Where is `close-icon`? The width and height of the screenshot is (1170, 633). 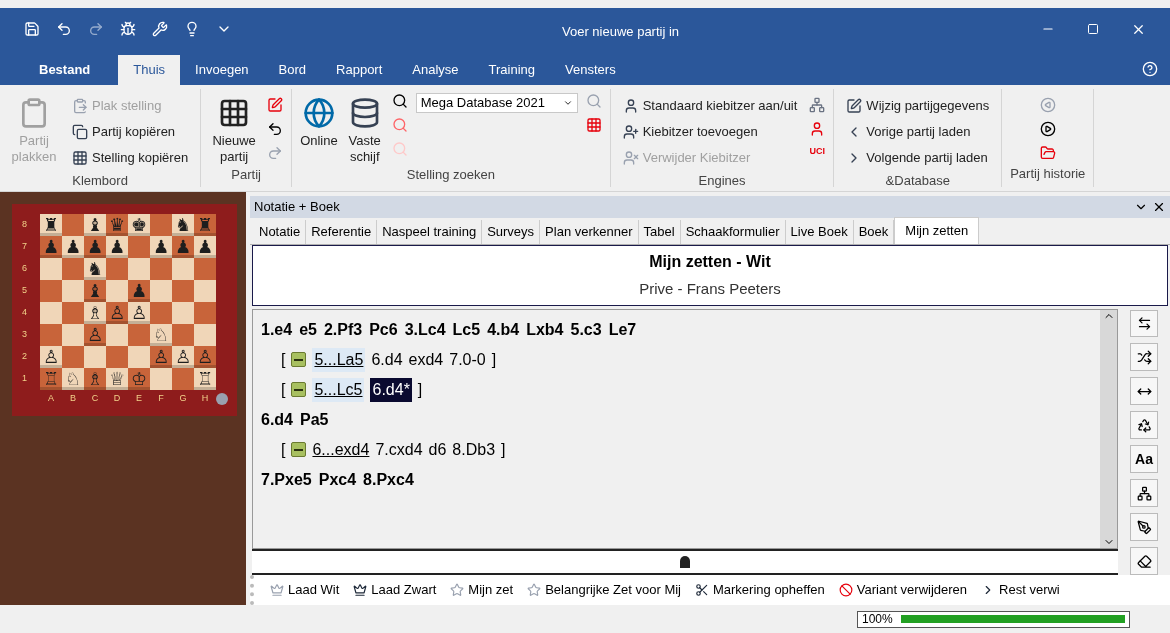 close-icon is located at coordinates (1159, 207).